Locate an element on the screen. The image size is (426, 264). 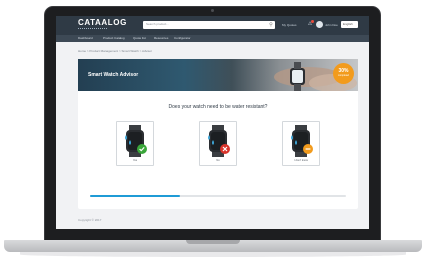
camera-icon is located at coordinates (212, 10).